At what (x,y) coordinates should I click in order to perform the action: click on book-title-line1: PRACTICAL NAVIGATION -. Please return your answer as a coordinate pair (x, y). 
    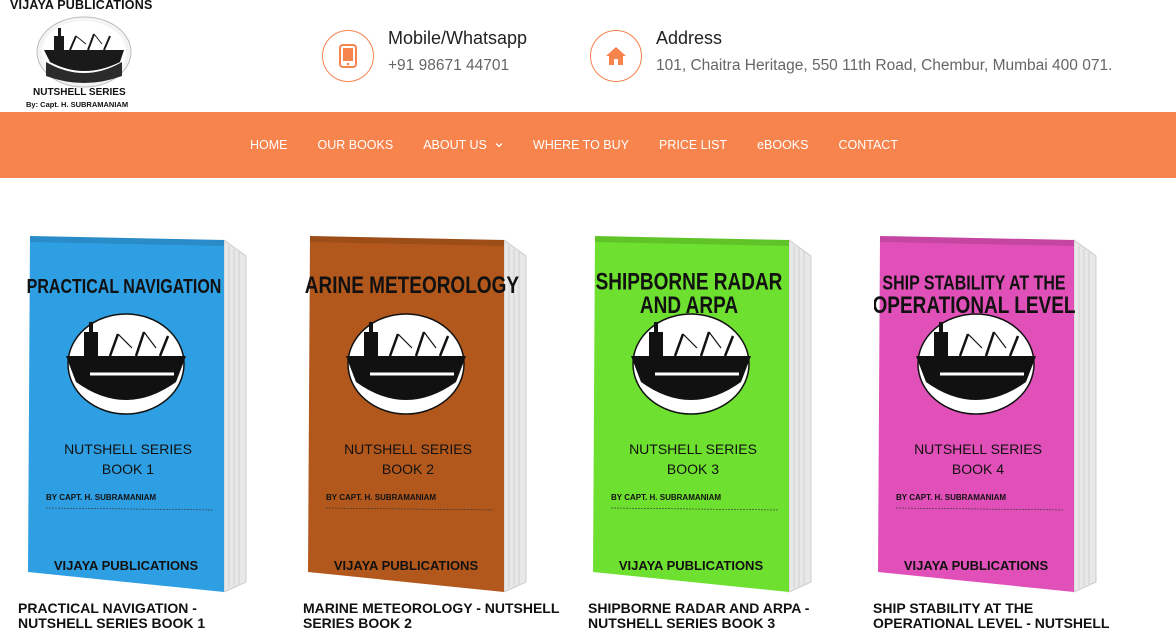
    Looking at the image, I should click on (107, 608).